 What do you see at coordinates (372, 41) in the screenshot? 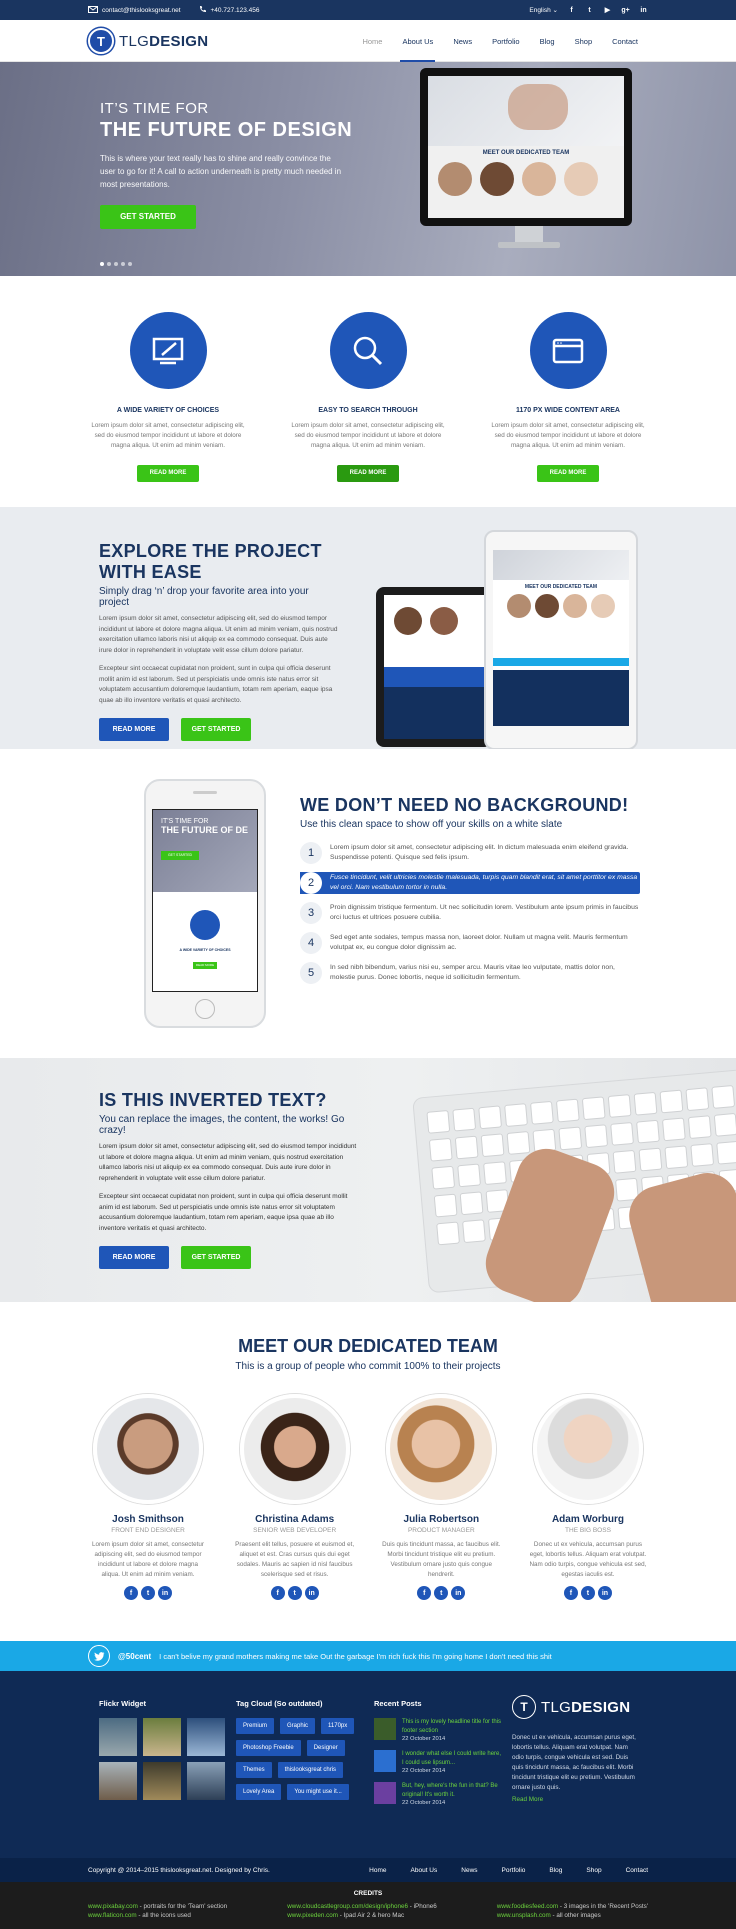
I see `nav-home: Home` at bounding box center [372, 41].